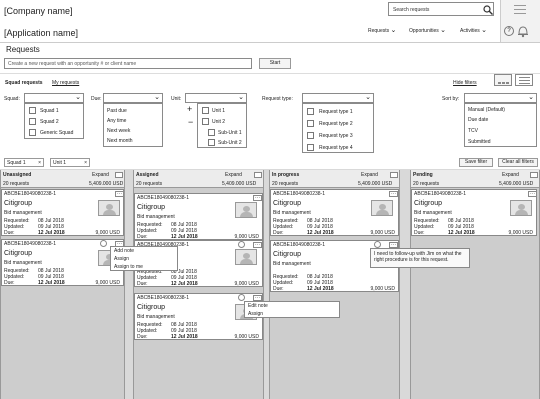 The height and width of the screenshot is (399, 540). Describe the element at coordinates (278, 289) in the screenshot. I see `due-label: Due:` at that location.